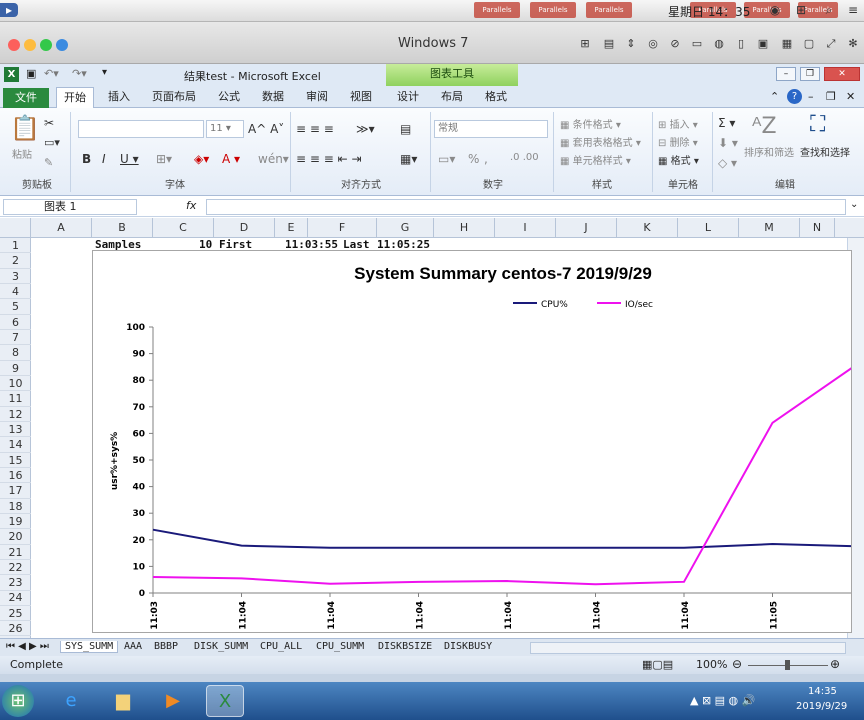 The height and width of the screenshot is (720, 864). What do you see at coordinates (14, 45) in the screenshot?
I see `close-button` at bounding box center [14, 45].